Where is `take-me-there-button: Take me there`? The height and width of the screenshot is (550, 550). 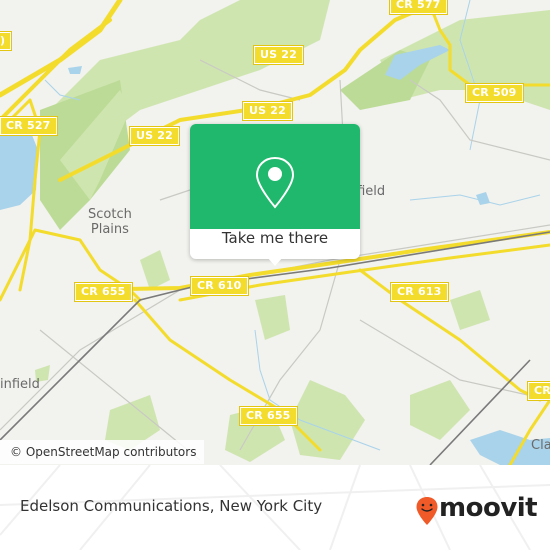
take-me-there-button: Take me there is located at coordinates (275, 244).